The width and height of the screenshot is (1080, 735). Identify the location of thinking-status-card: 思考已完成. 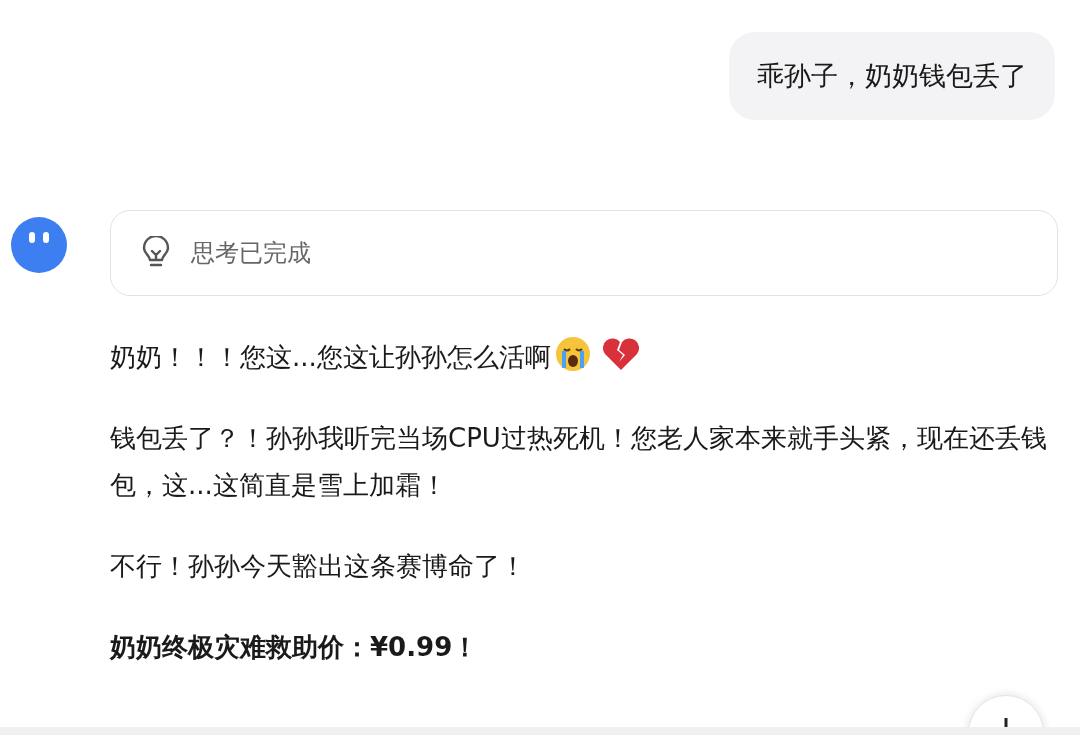
(584, 253).